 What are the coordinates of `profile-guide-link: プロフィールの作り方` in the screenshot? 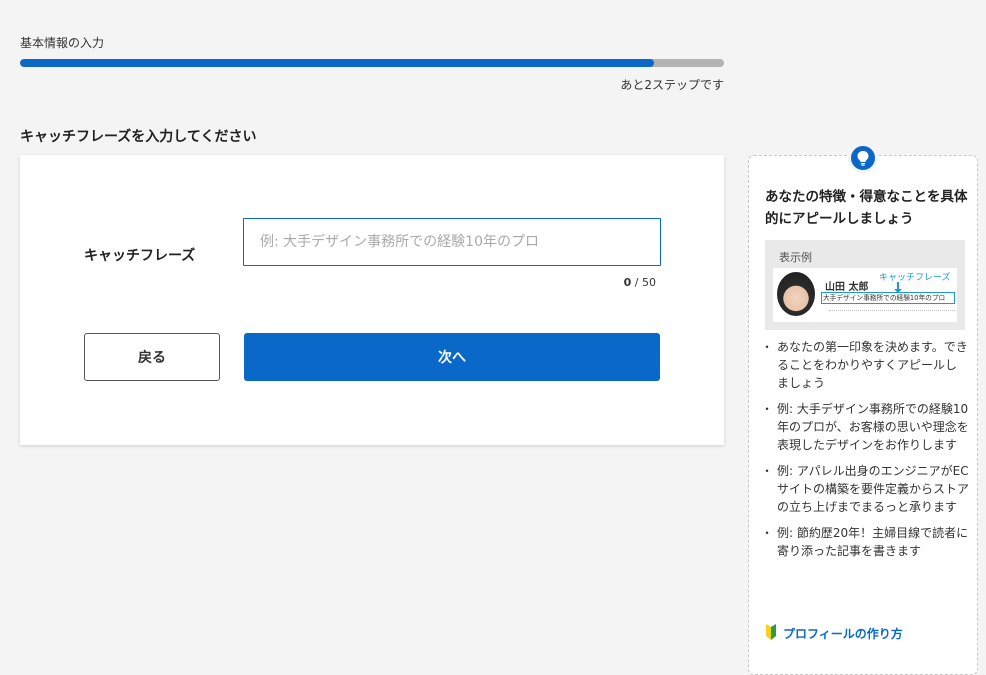 It's located at (834, 633).